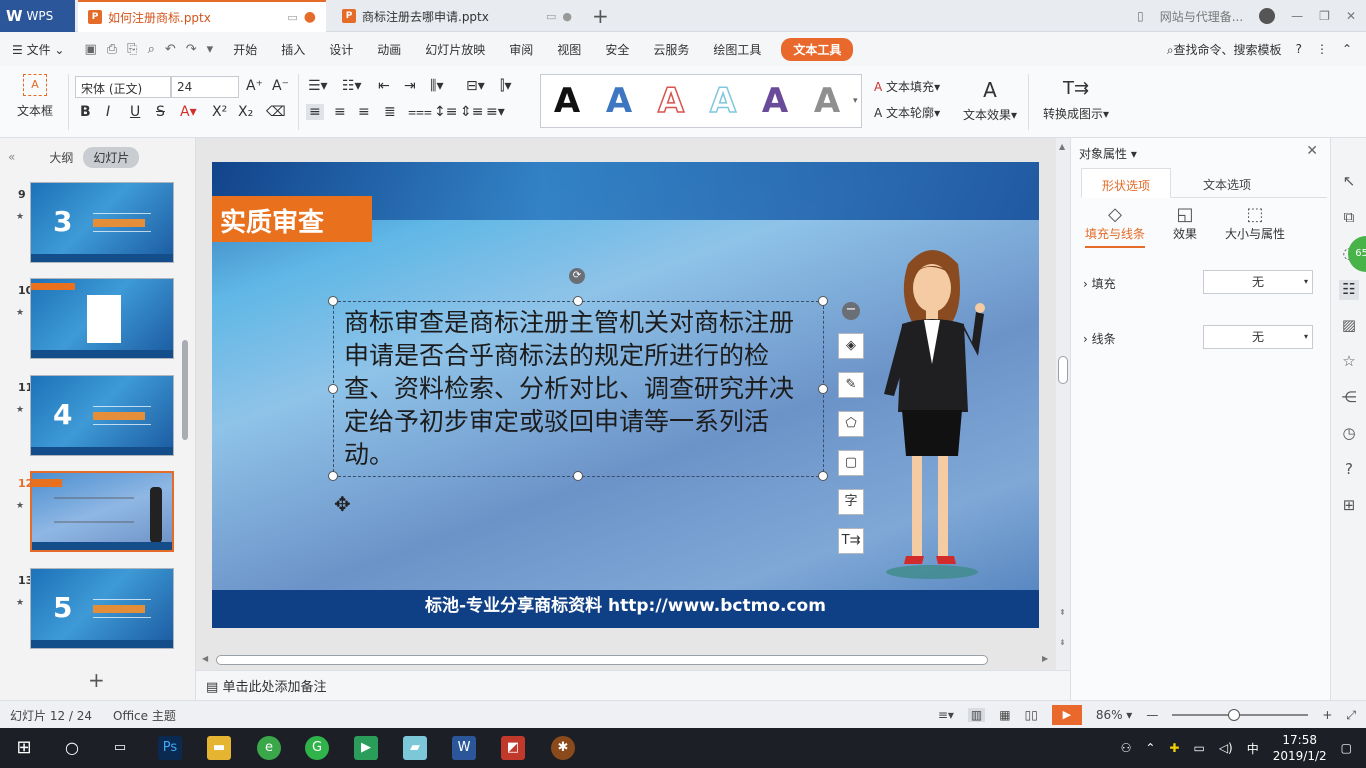 This screenshot has height=768, width=1366. I want to click on scroll-left-icon: ◀, so click(205, 658).